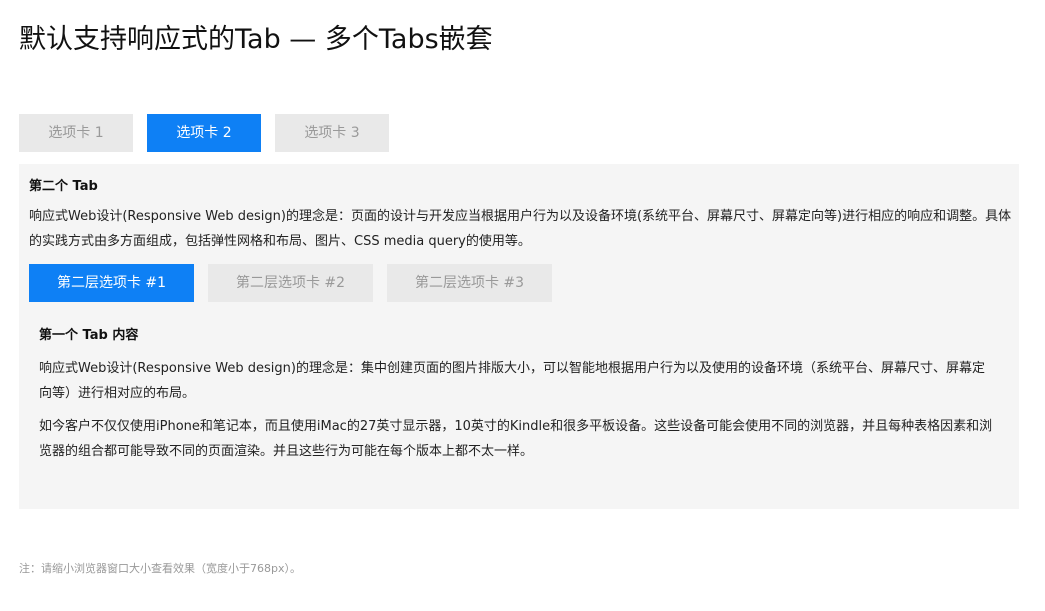 Image resolution: width=1045 pixels, height=611 pixels. What do you see at coordinates (111, 283) in the screenshot?
I see `inner-tab-1: 第二层选项卡 #1` at bounding box center [111, 283].